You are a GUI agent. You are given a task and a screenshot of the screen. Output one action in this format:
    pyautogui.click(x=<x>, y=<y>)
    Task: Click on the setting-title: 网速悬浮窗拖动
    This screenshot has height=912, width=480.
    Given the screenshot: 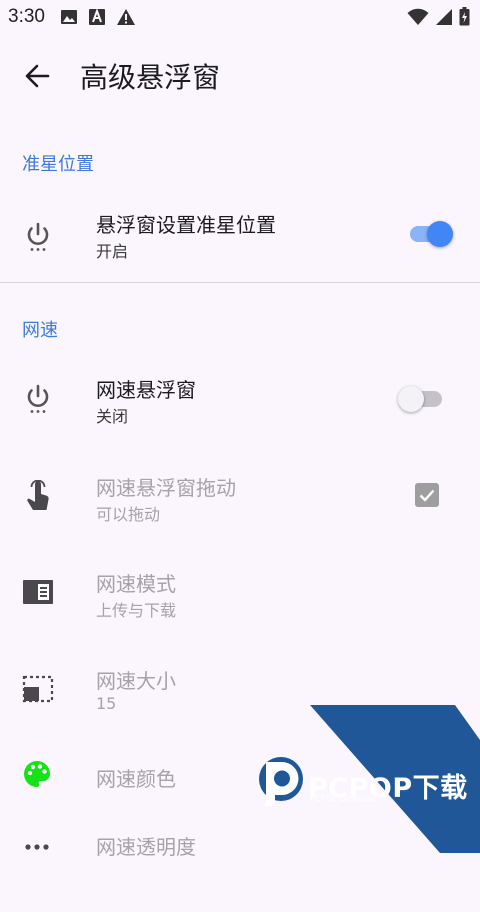 What is the action you would take?
    pyautogui.click(x=166, y=488)
    